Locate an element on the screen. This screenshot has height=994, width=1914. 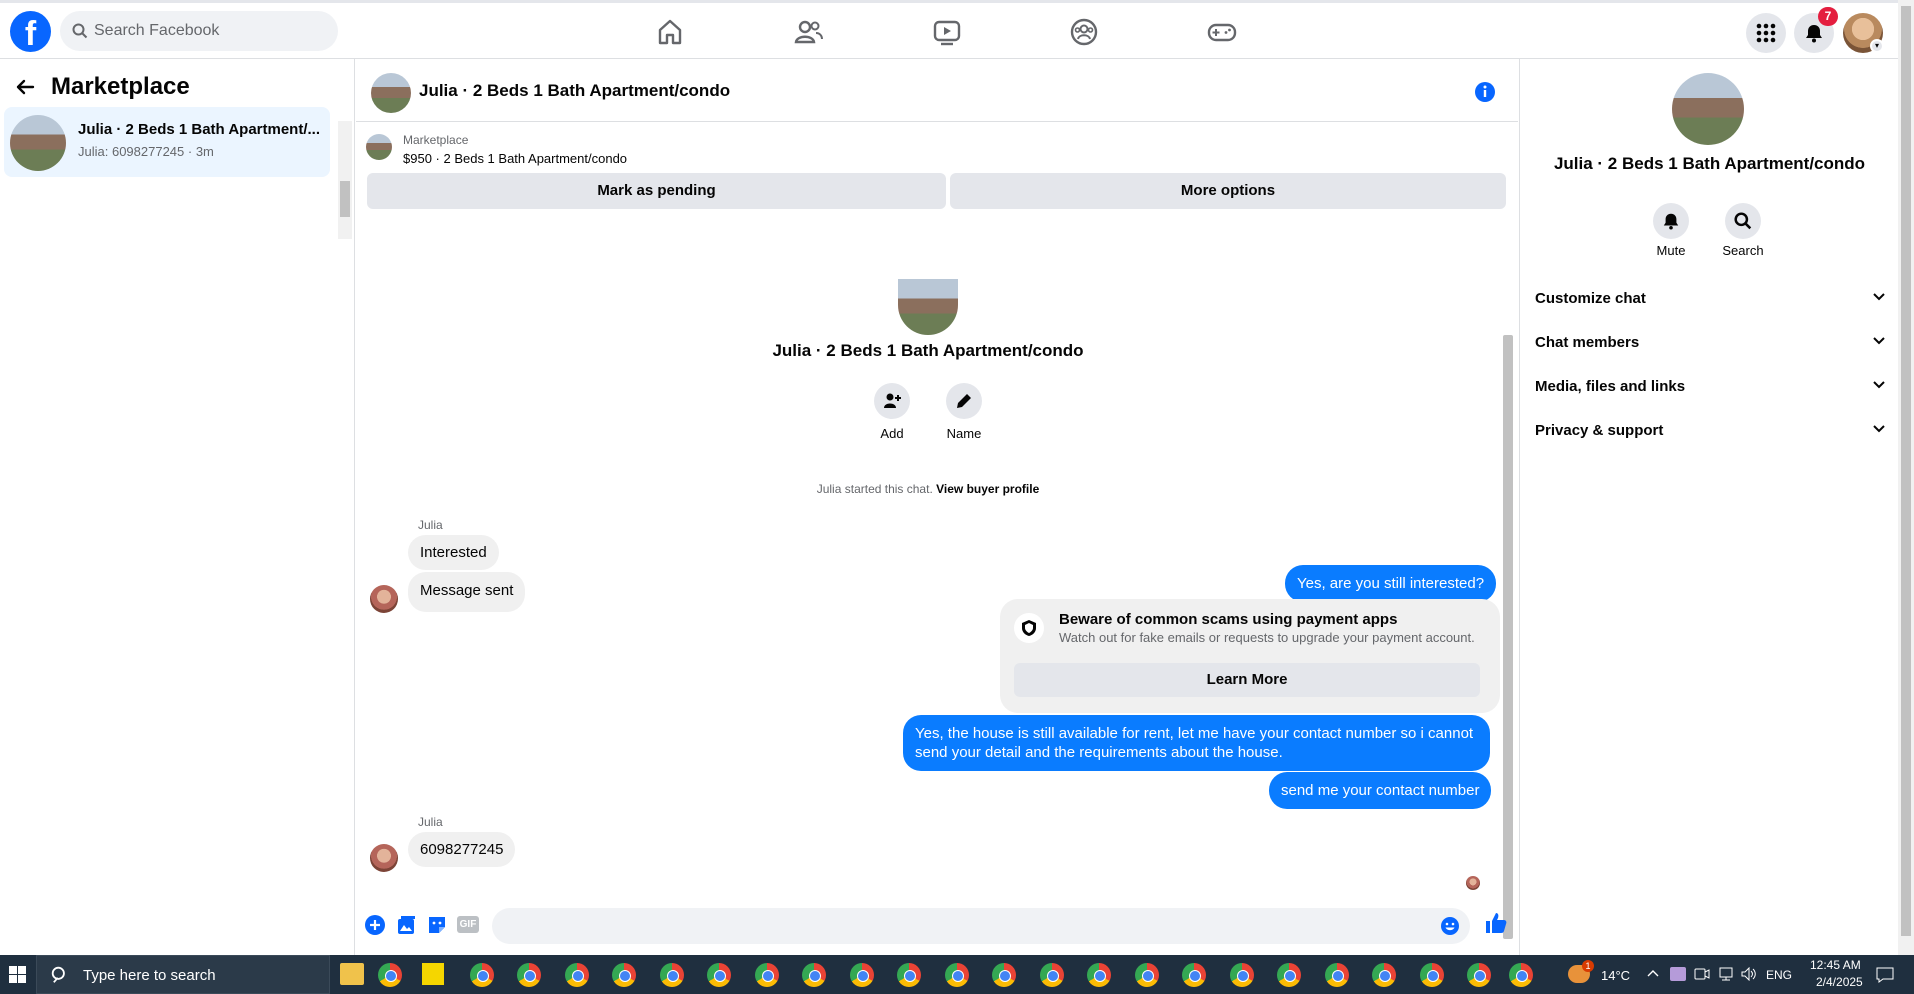
page-scrollbar is located at coordinates (1906, 477).